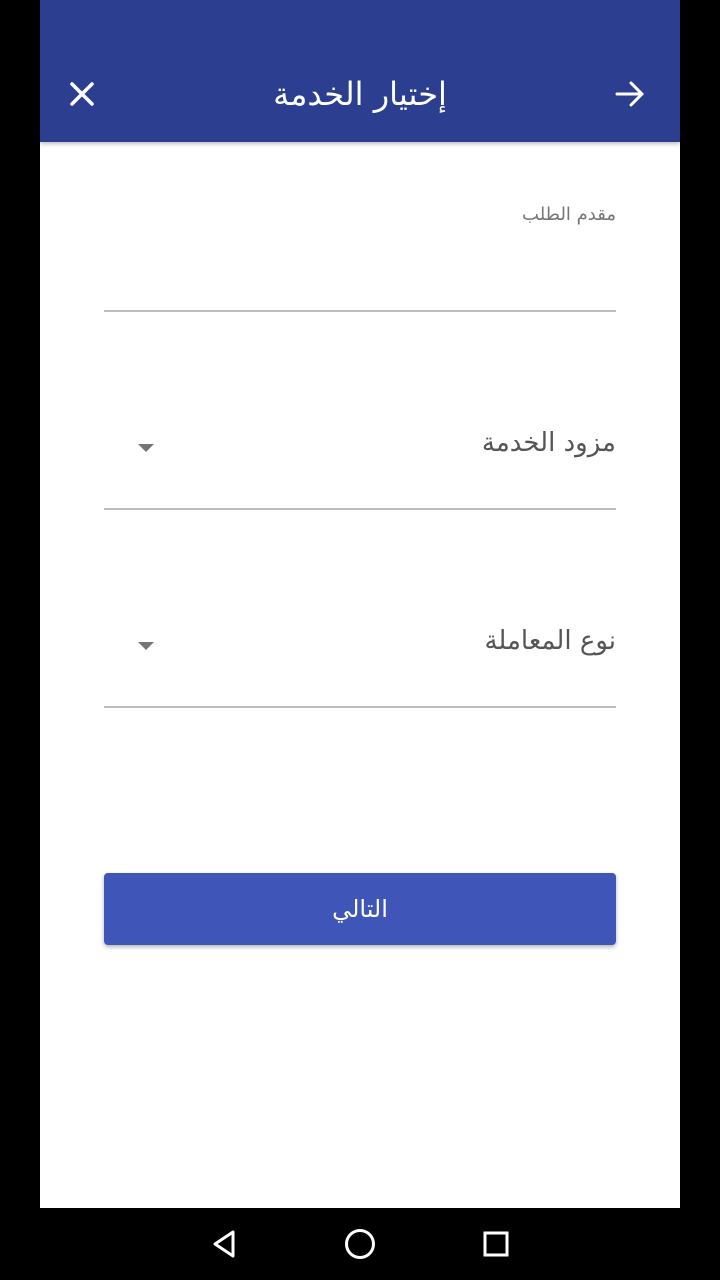 The height and width of the screenshot is (1280, 720). I want to click on system-home-button, so click(360, 1244).